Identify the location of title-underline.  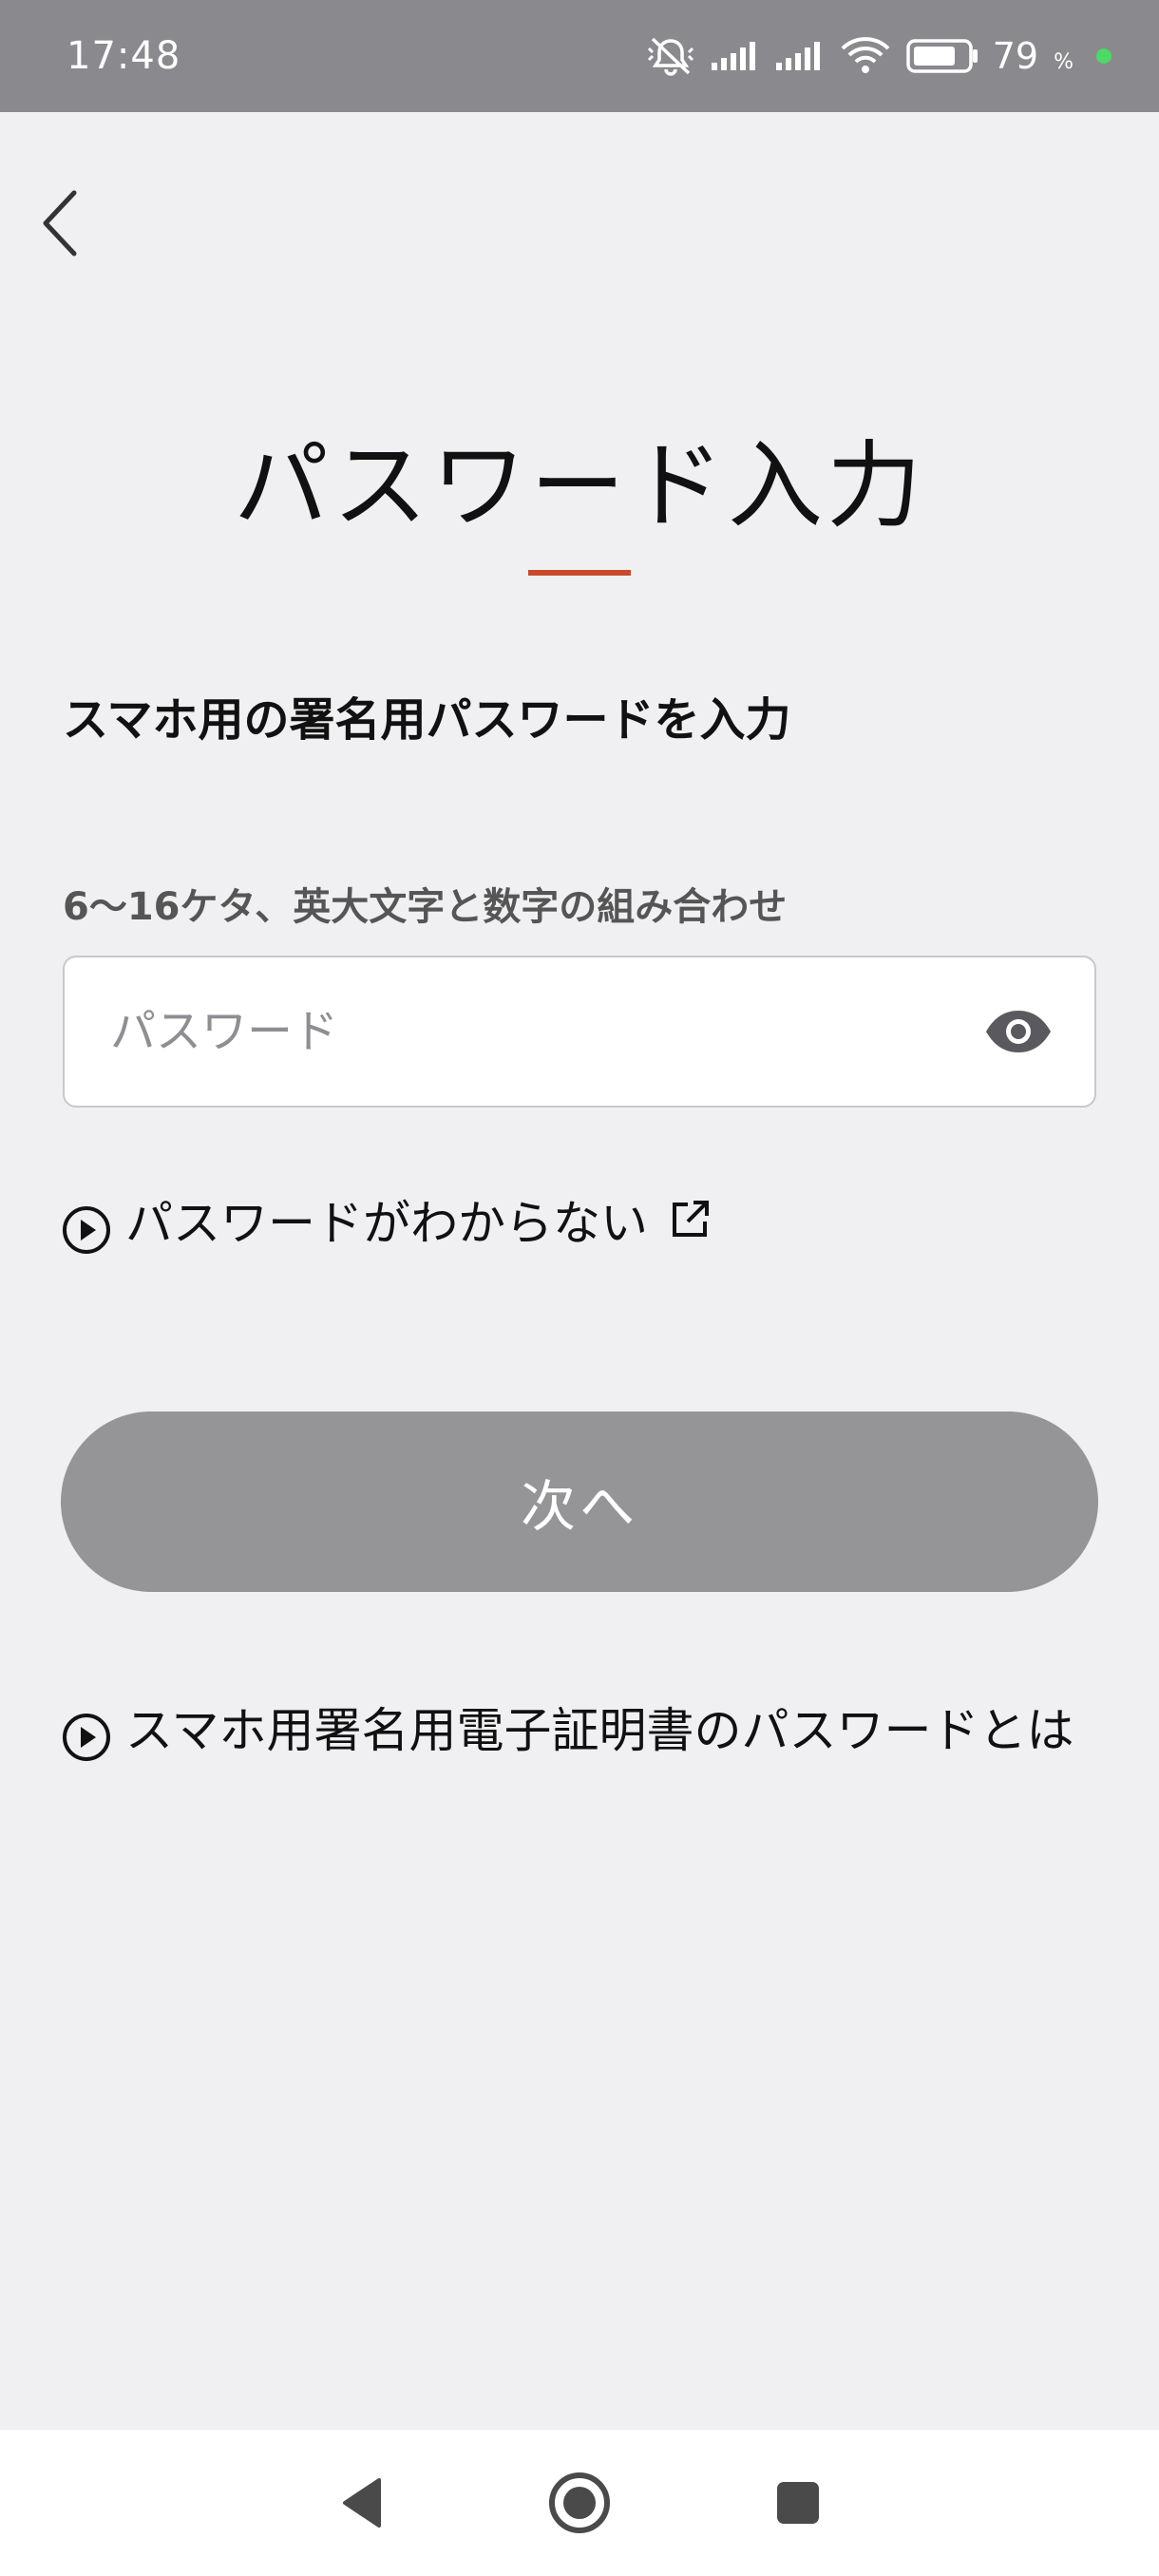
(579, 573).